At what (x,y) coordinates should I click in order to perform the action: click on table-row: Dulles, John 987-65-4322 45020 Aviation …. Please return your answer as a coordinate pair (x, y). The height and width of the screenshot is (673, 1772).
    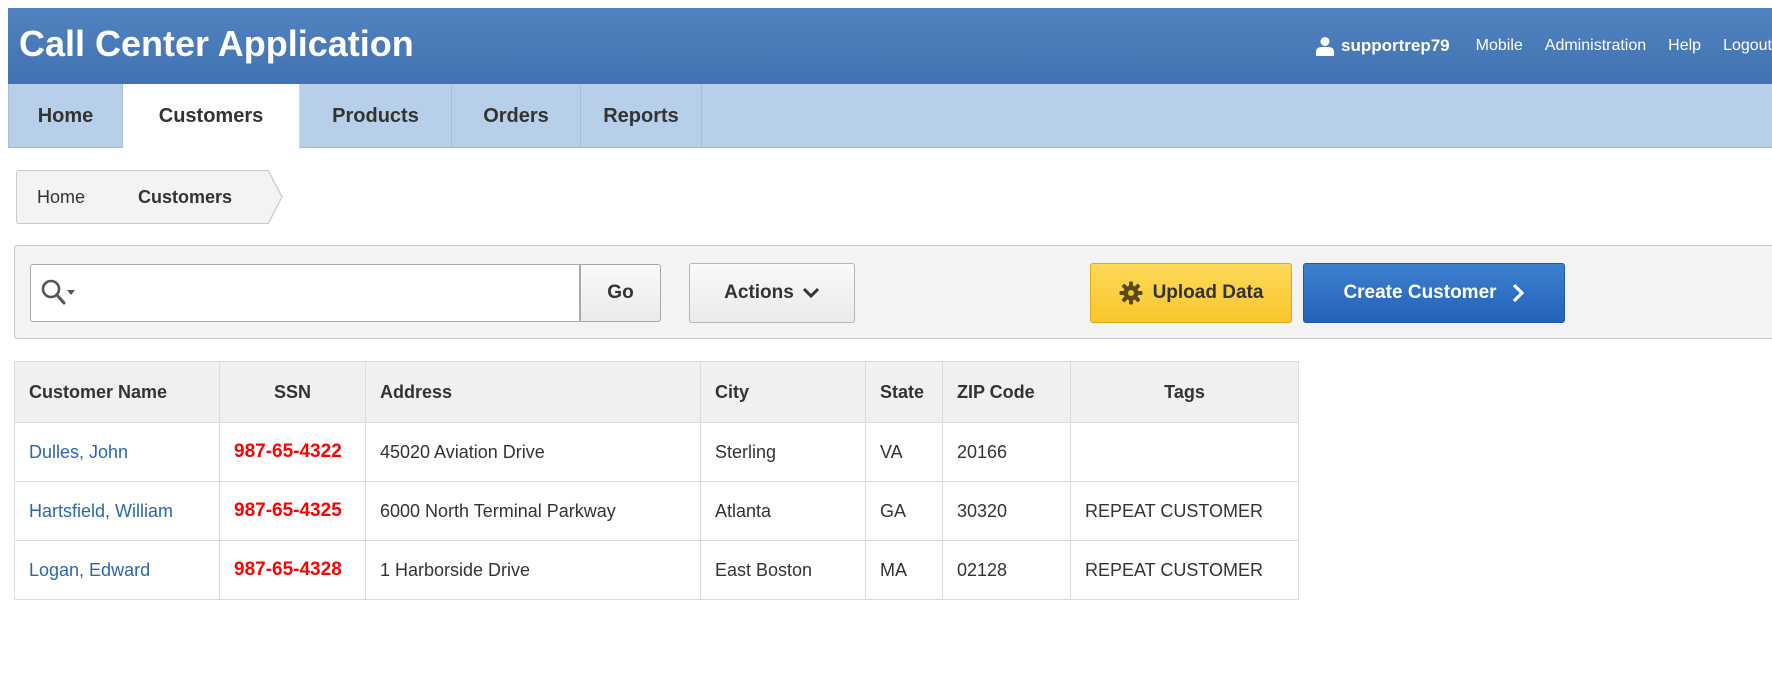
    Looking at the image, I should click on (656, 452).